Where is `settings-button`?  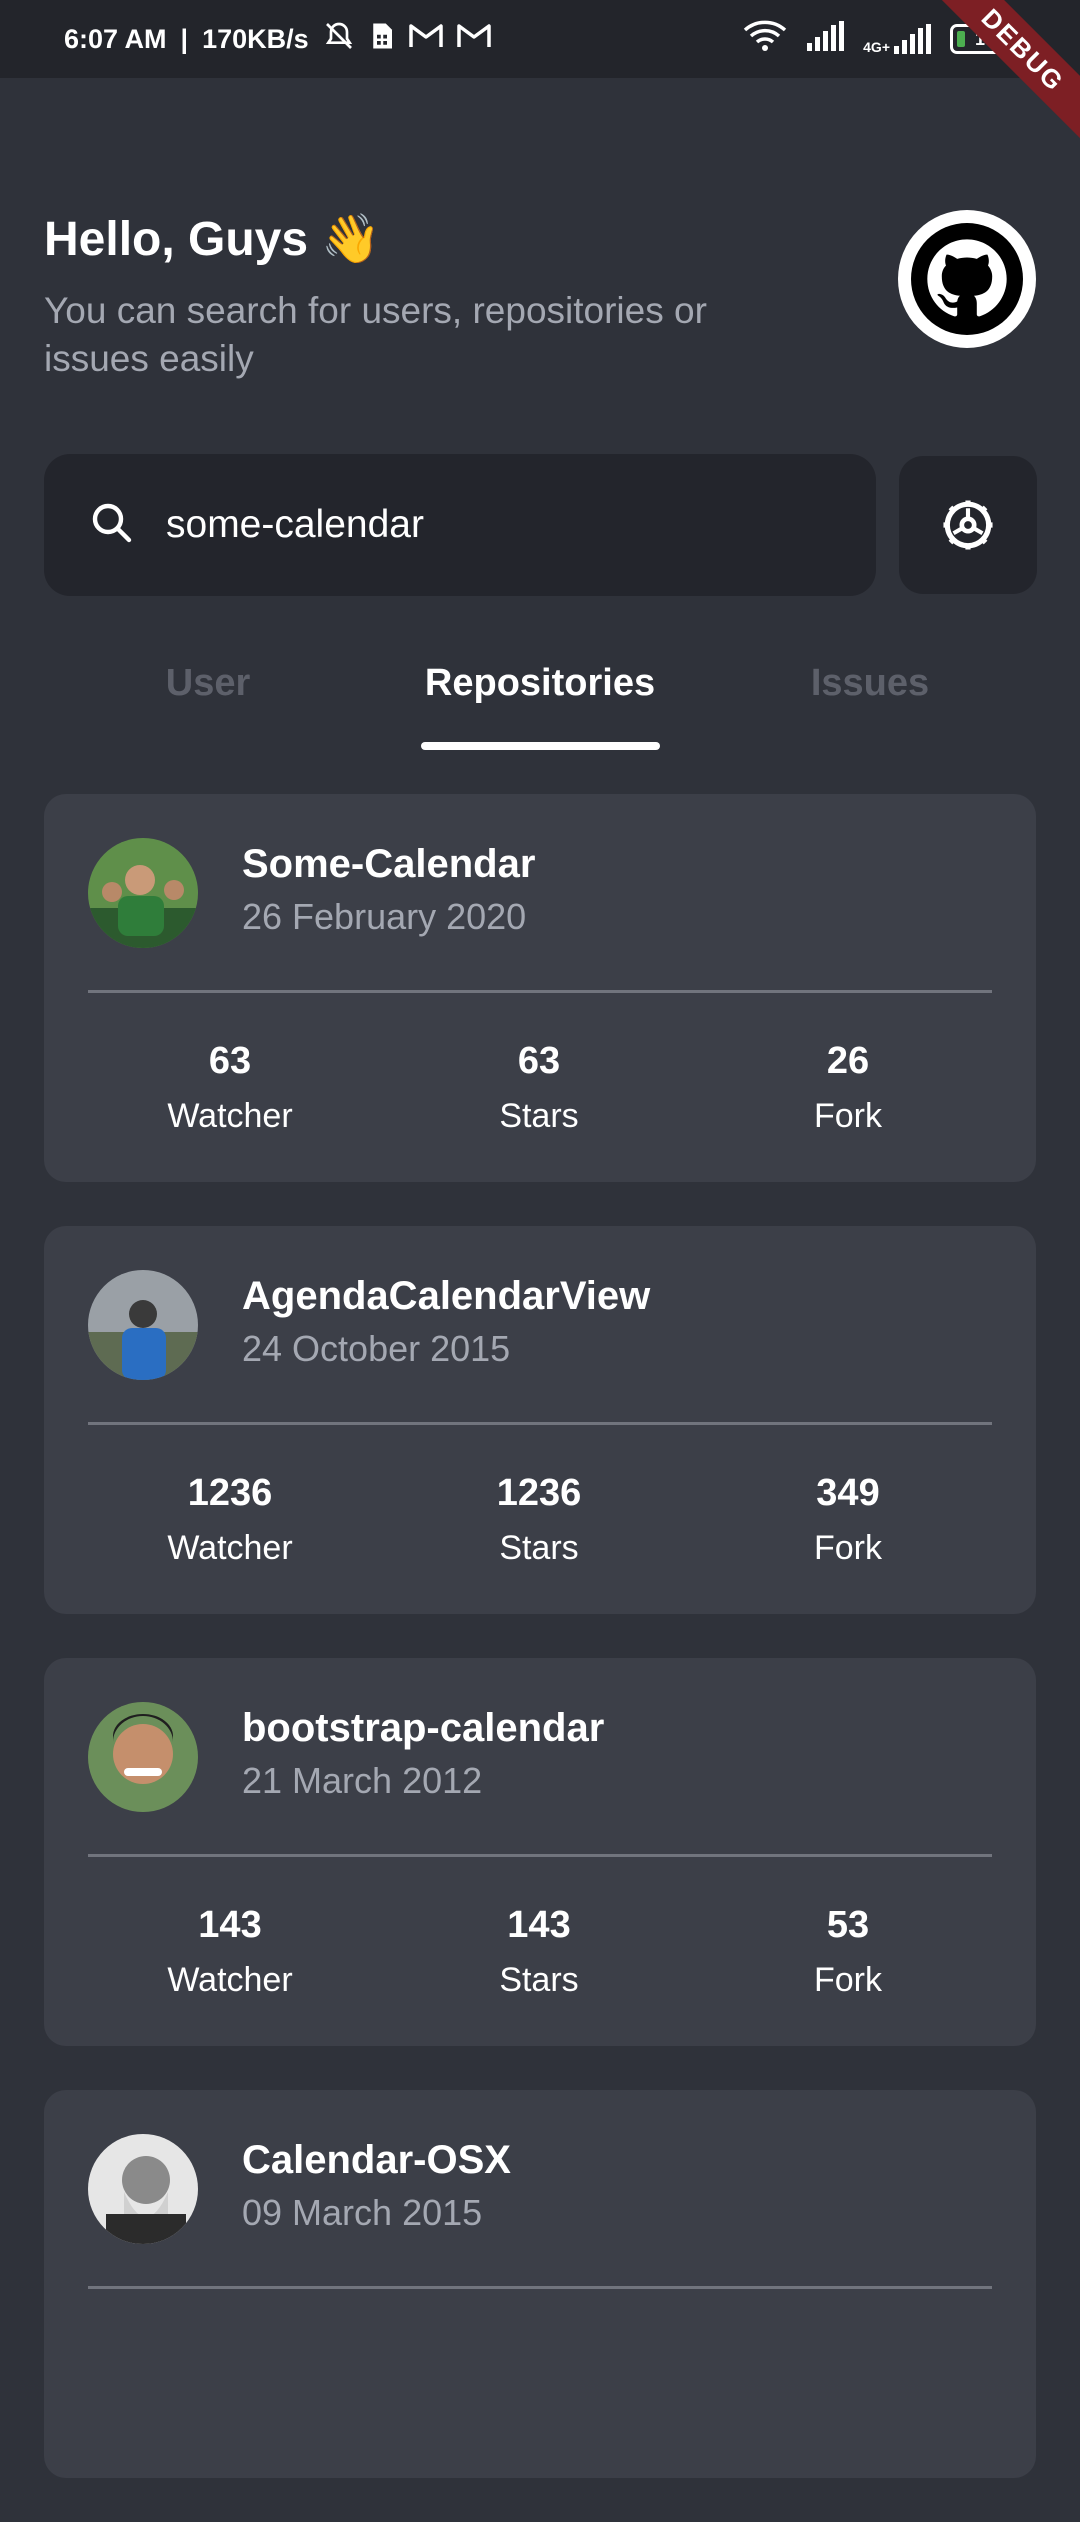
settings-button is located at coordinates (968, 525).